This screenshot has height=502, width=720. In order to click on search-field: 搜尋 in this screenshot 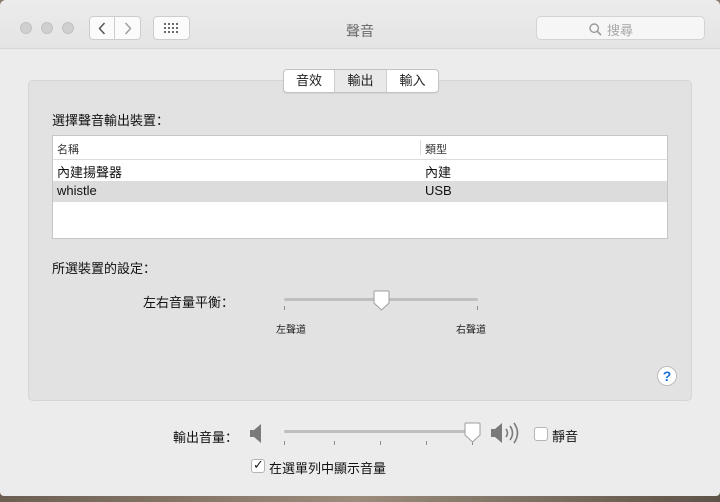, I will do `click(620, 28)`.